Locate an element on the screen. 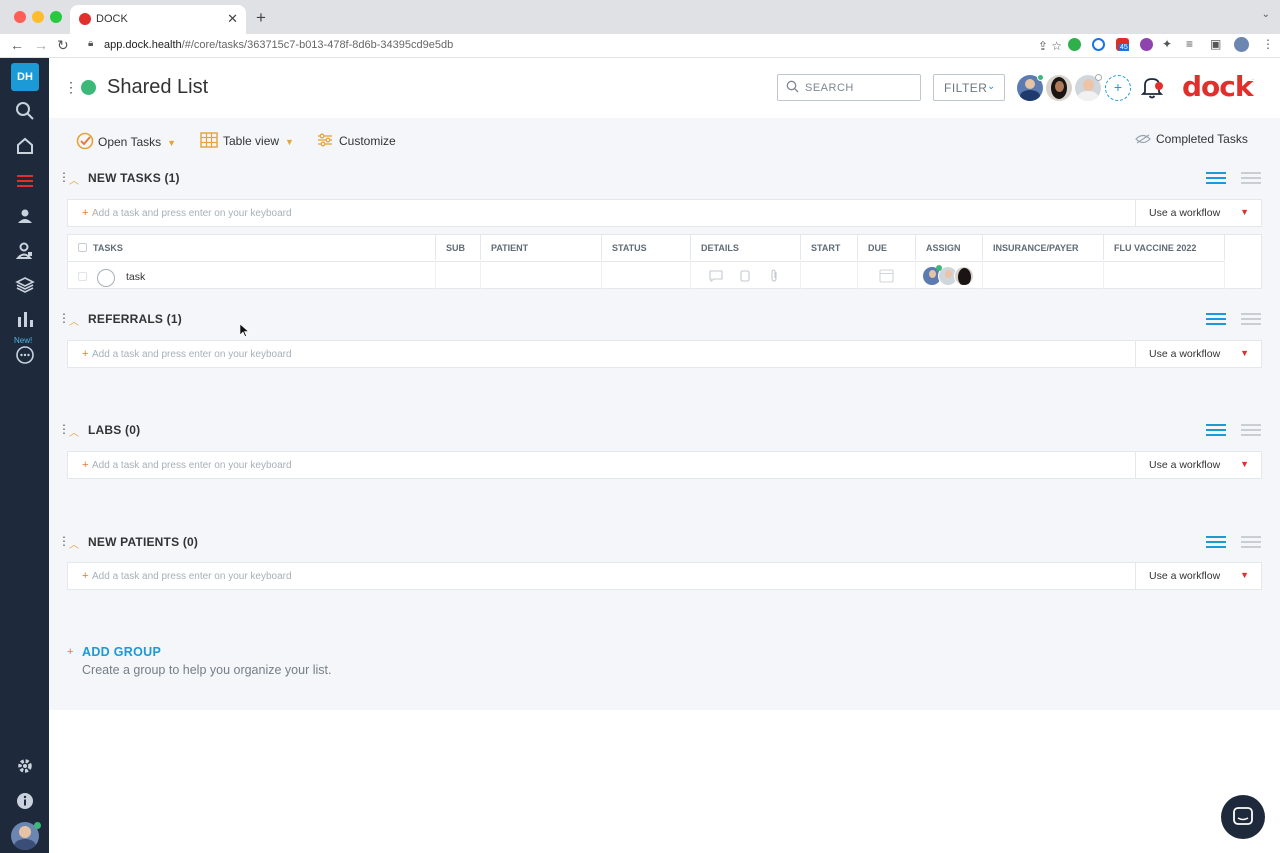 This screenshot has height=853, width=1280. completed-tasks-toggle: Completed Tasks is located at coordinates (1191, 139).